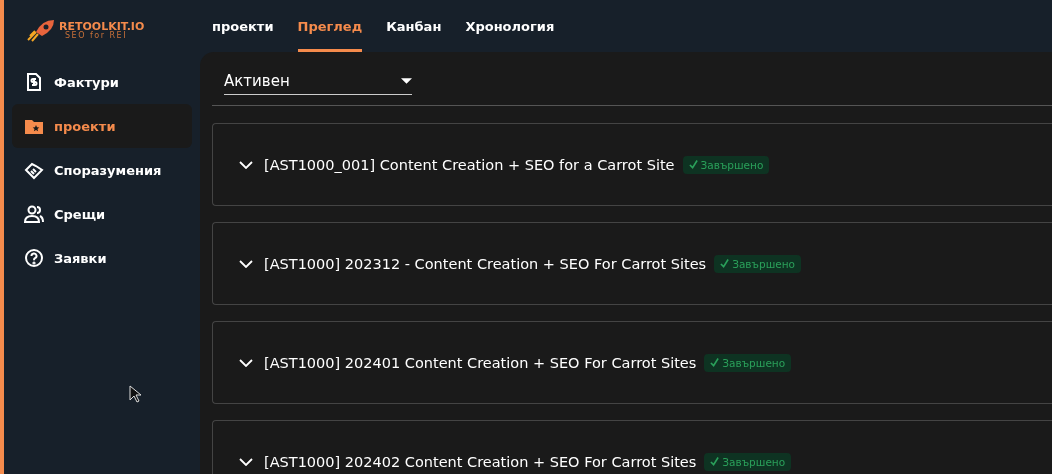 This screenshot has height=474, width=1052. I want to click on project-card: [AST1000] 202401 Content Creation + SEO For Carrot Sites Завършено, so click(632, 362).